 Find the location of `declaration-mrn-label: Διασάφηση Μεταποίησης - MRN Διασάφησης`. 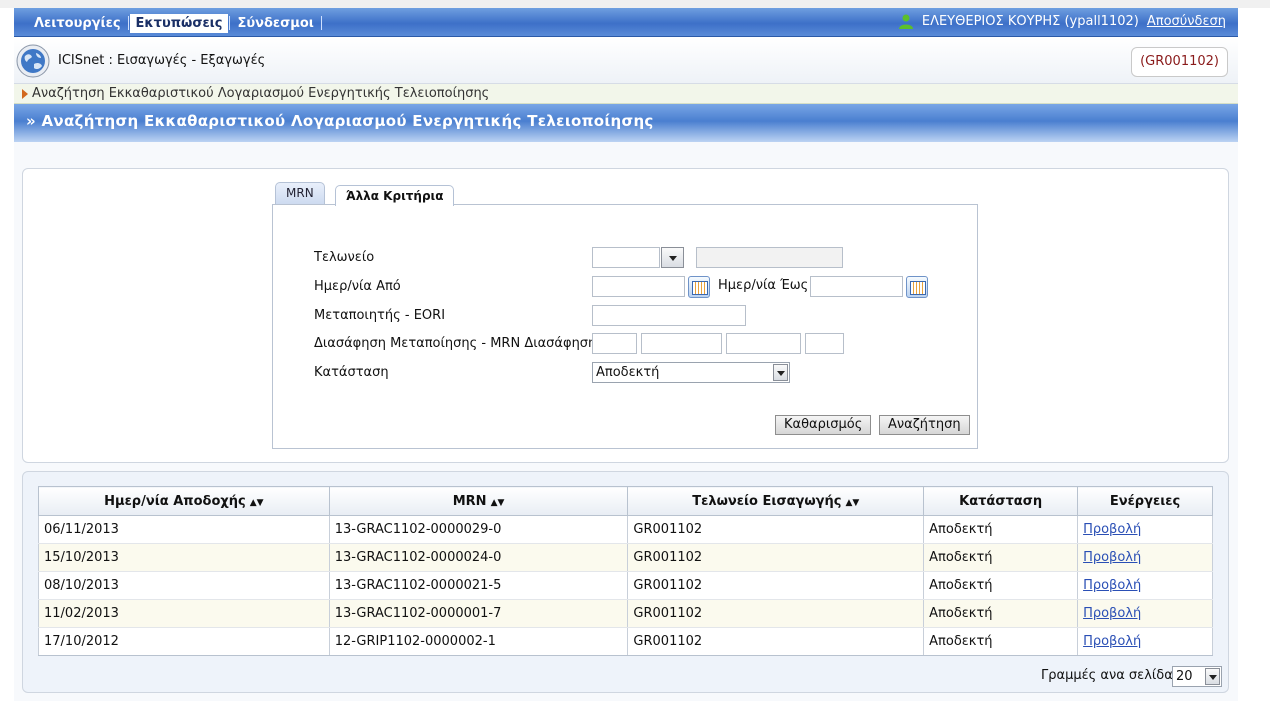

declaration-mrn-label: Διασάφηση Μεταποίησης - MRN Διασάφησης is located at coordinates (459, 343).